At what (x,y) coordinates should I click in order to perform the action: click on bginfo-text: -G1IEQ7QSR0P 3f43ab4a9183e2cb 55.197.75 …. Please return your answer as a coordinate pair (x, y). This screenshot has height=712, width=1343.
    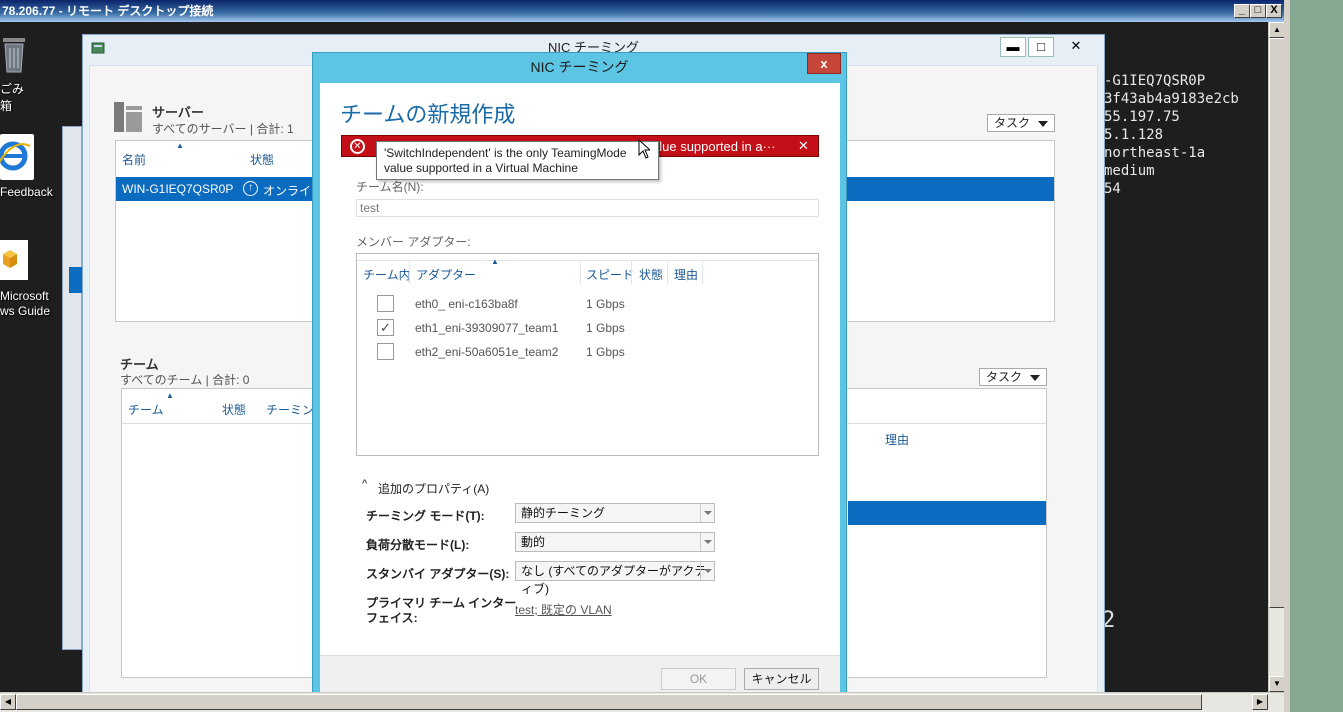
    Looking at the image, I should click on (1171, 135).